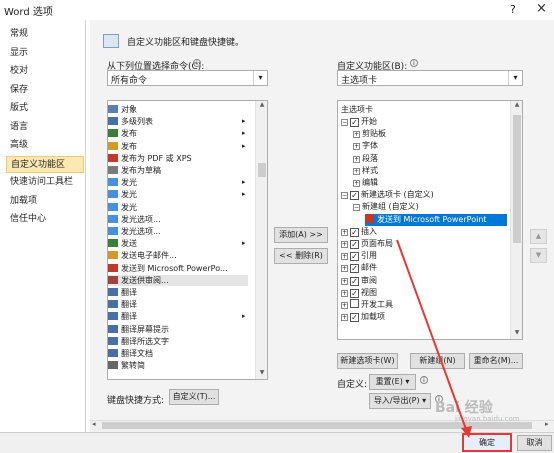 This screenshot has width=554, height=453. What do you see at coordinates (466, 432) in the screenshot?
I see `arrow-head` at bounding box center [466, 432].